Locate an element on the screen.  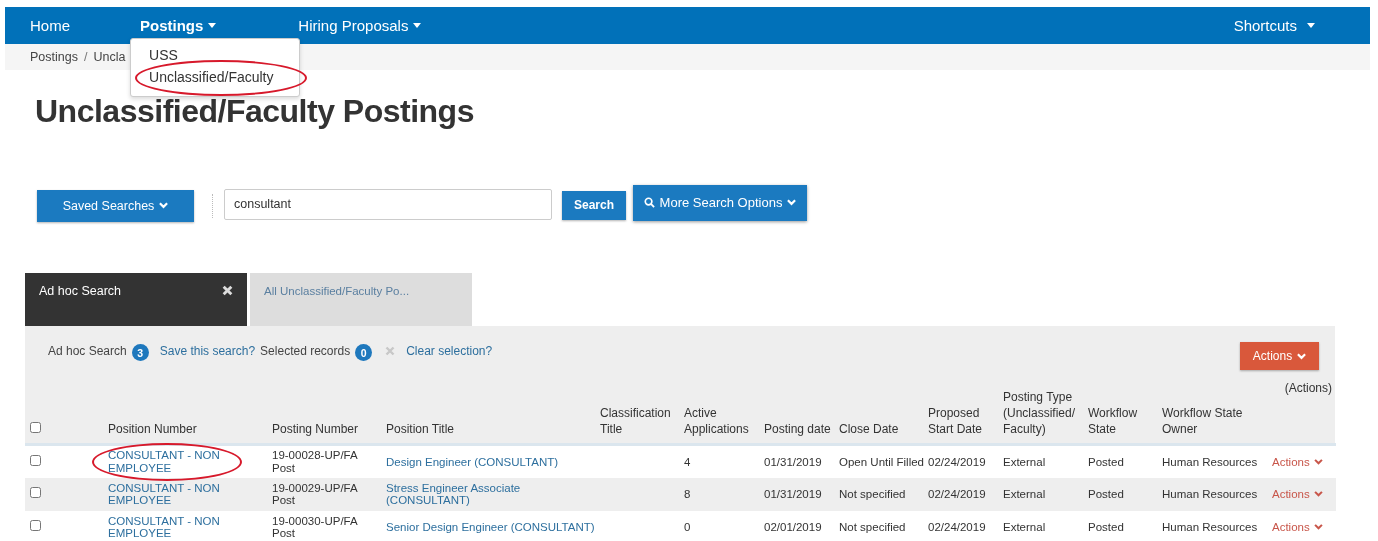
breadcrumb-link: Postings is located at coordinates (54, 57).